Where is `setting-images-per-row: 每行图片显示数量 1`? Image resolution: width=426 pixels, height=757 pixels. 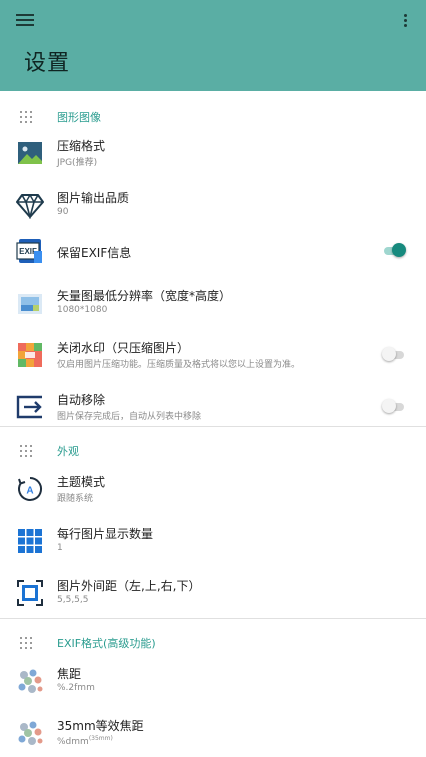 setting-images-per-row: 每行图片显示数量 1 is located at coordinates (213, 541).